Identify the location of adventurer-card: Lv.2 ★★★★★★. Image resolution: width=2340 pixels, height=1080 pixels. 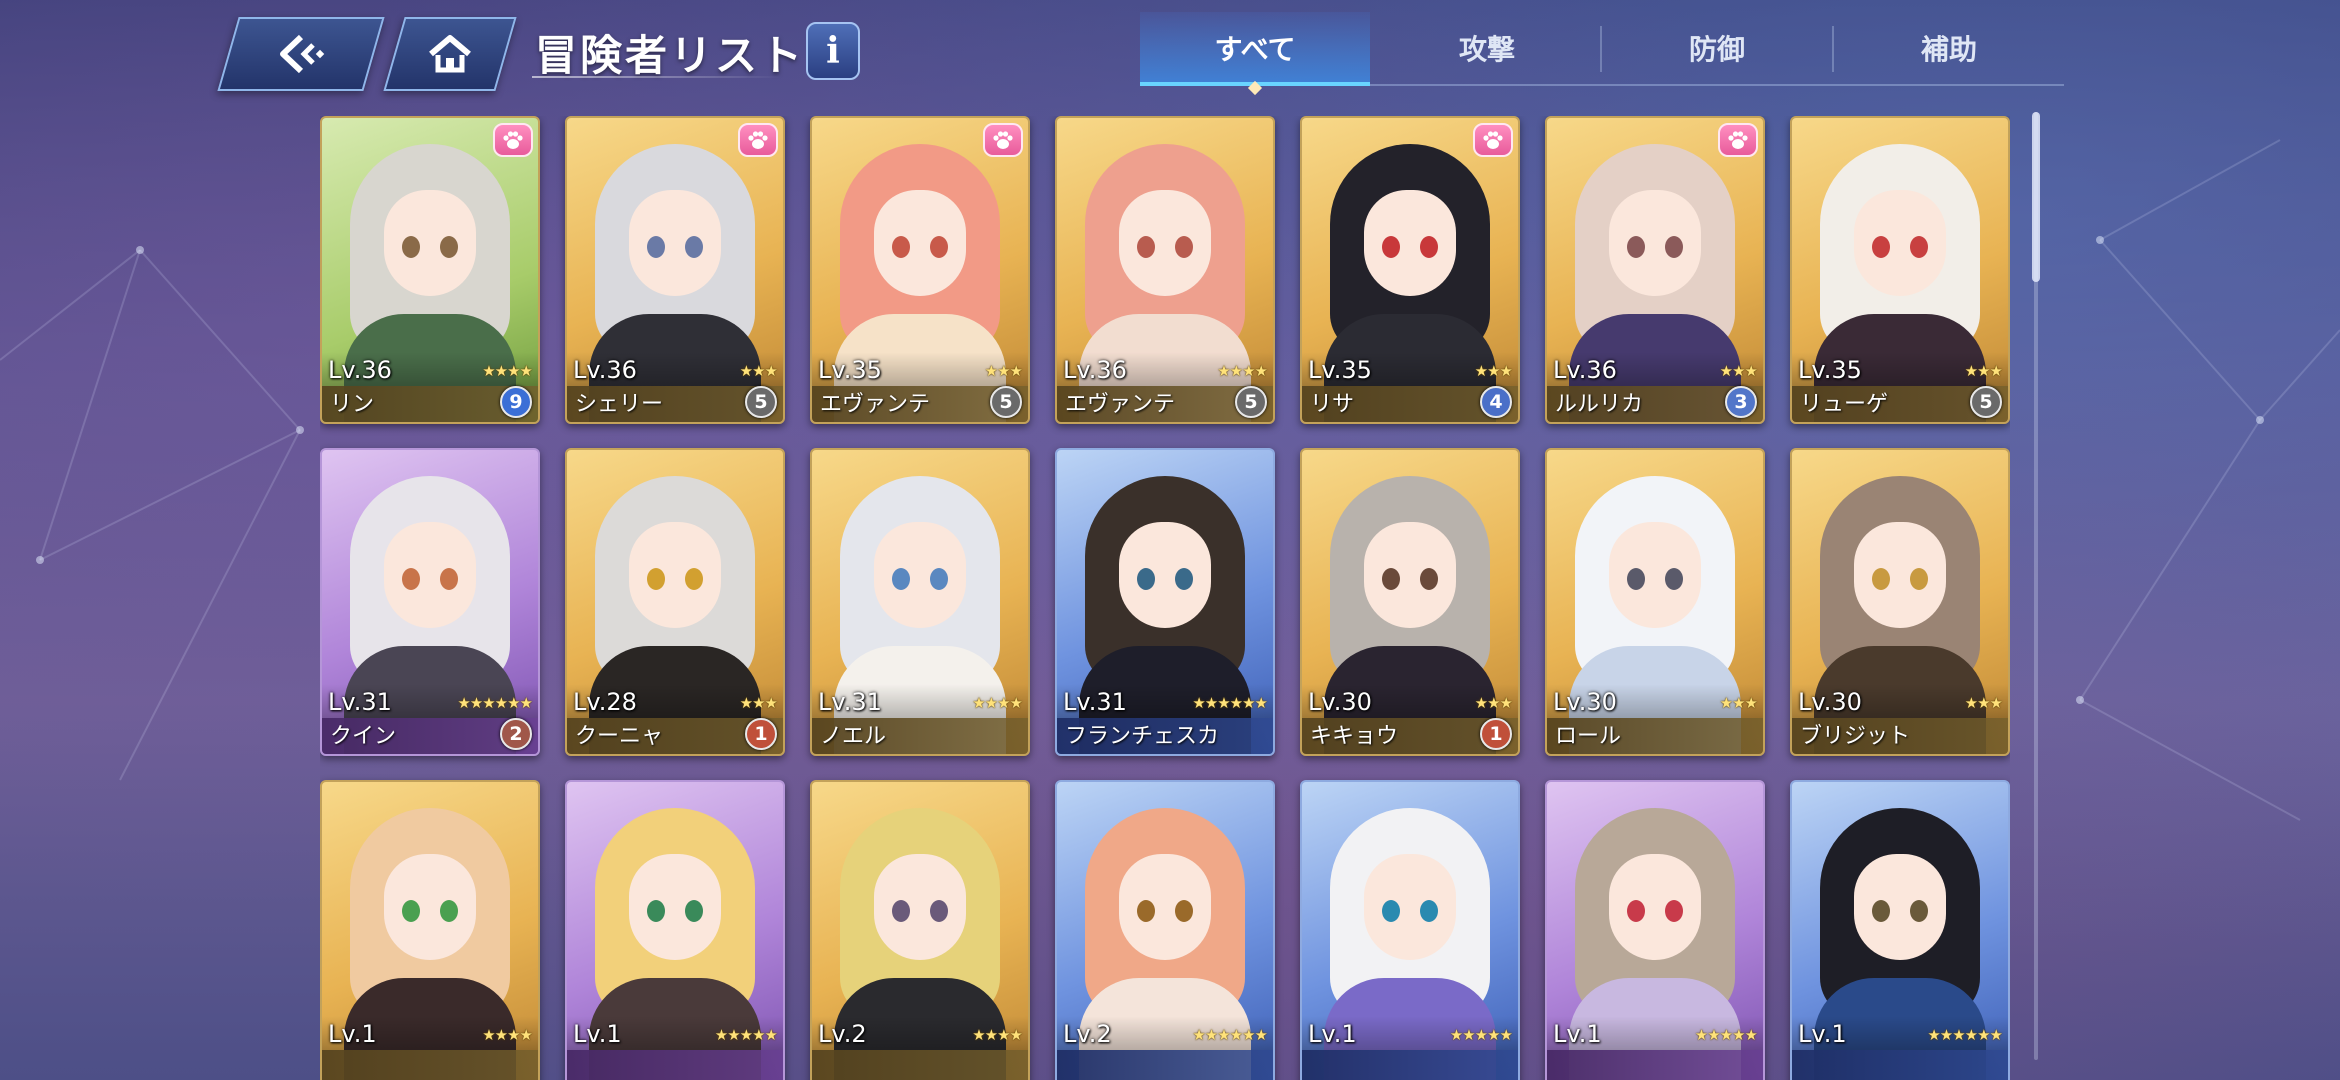
(1165, 930).